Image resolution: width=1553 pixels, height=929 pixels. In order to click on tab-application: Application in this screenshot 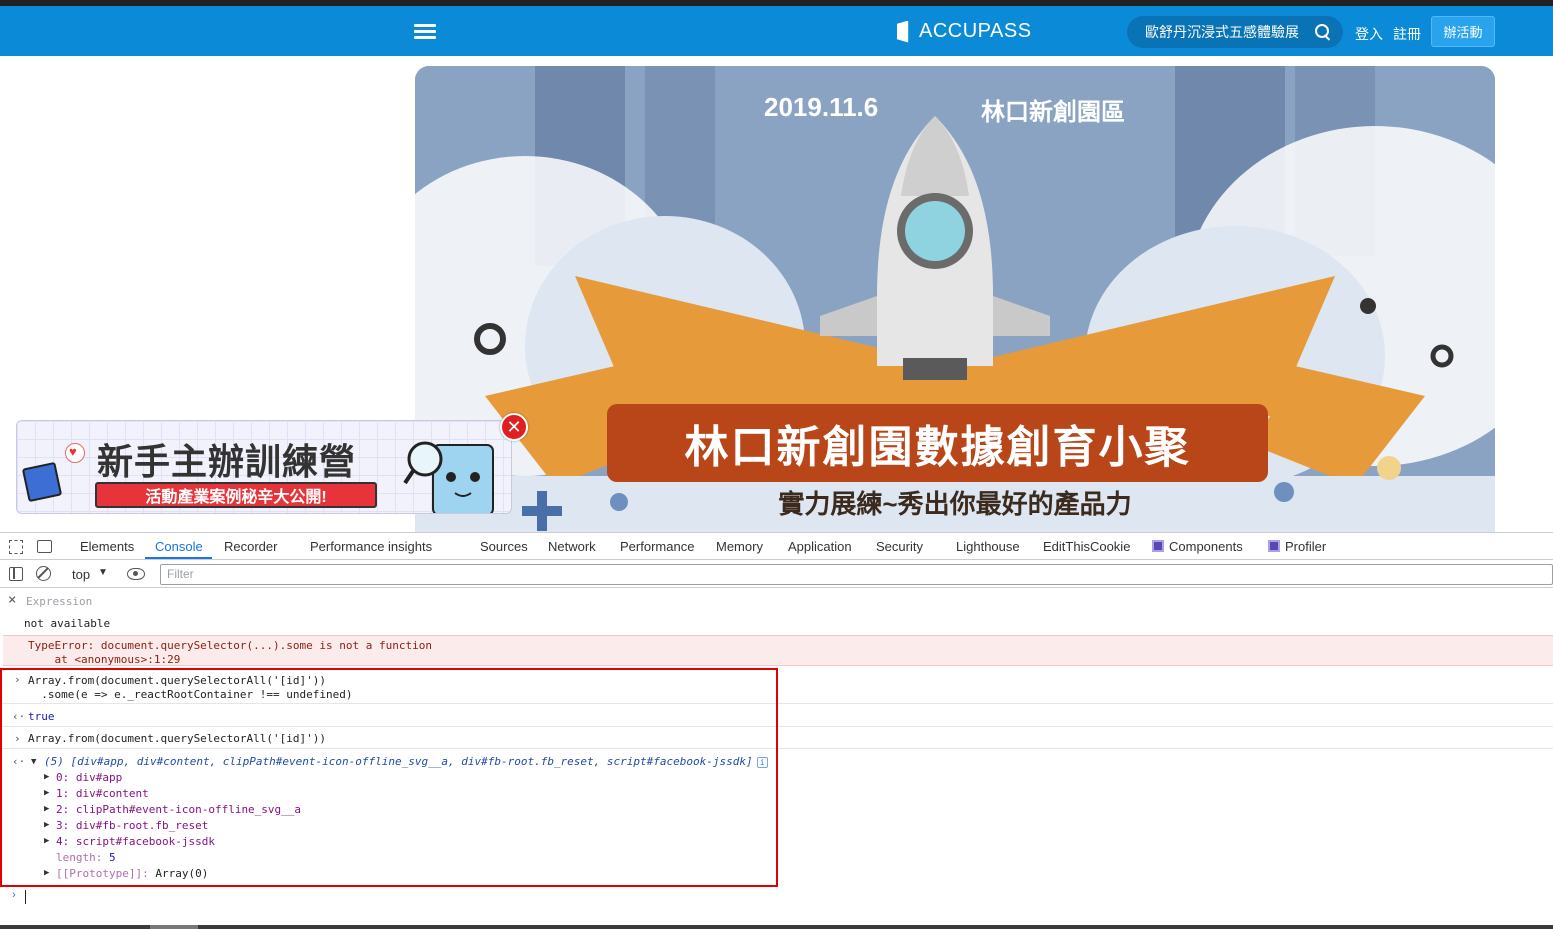, I will do `click(820, 546)`.